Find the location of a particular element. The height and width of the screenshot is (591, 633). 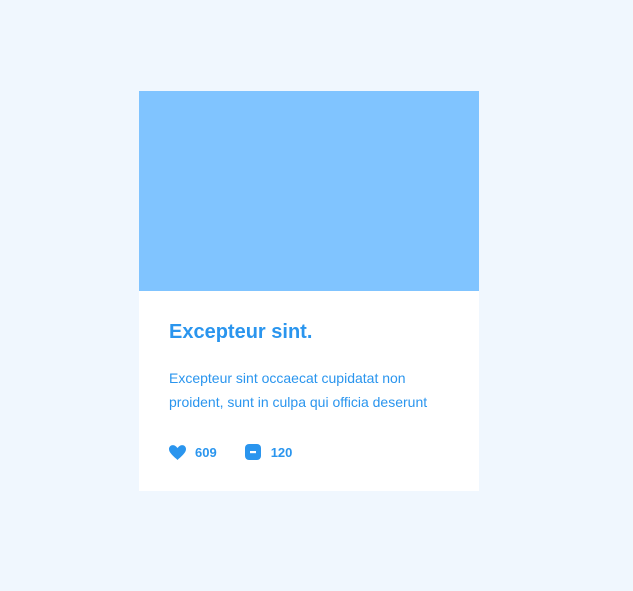

like-count: 609 is located at coordinates (206, 452).